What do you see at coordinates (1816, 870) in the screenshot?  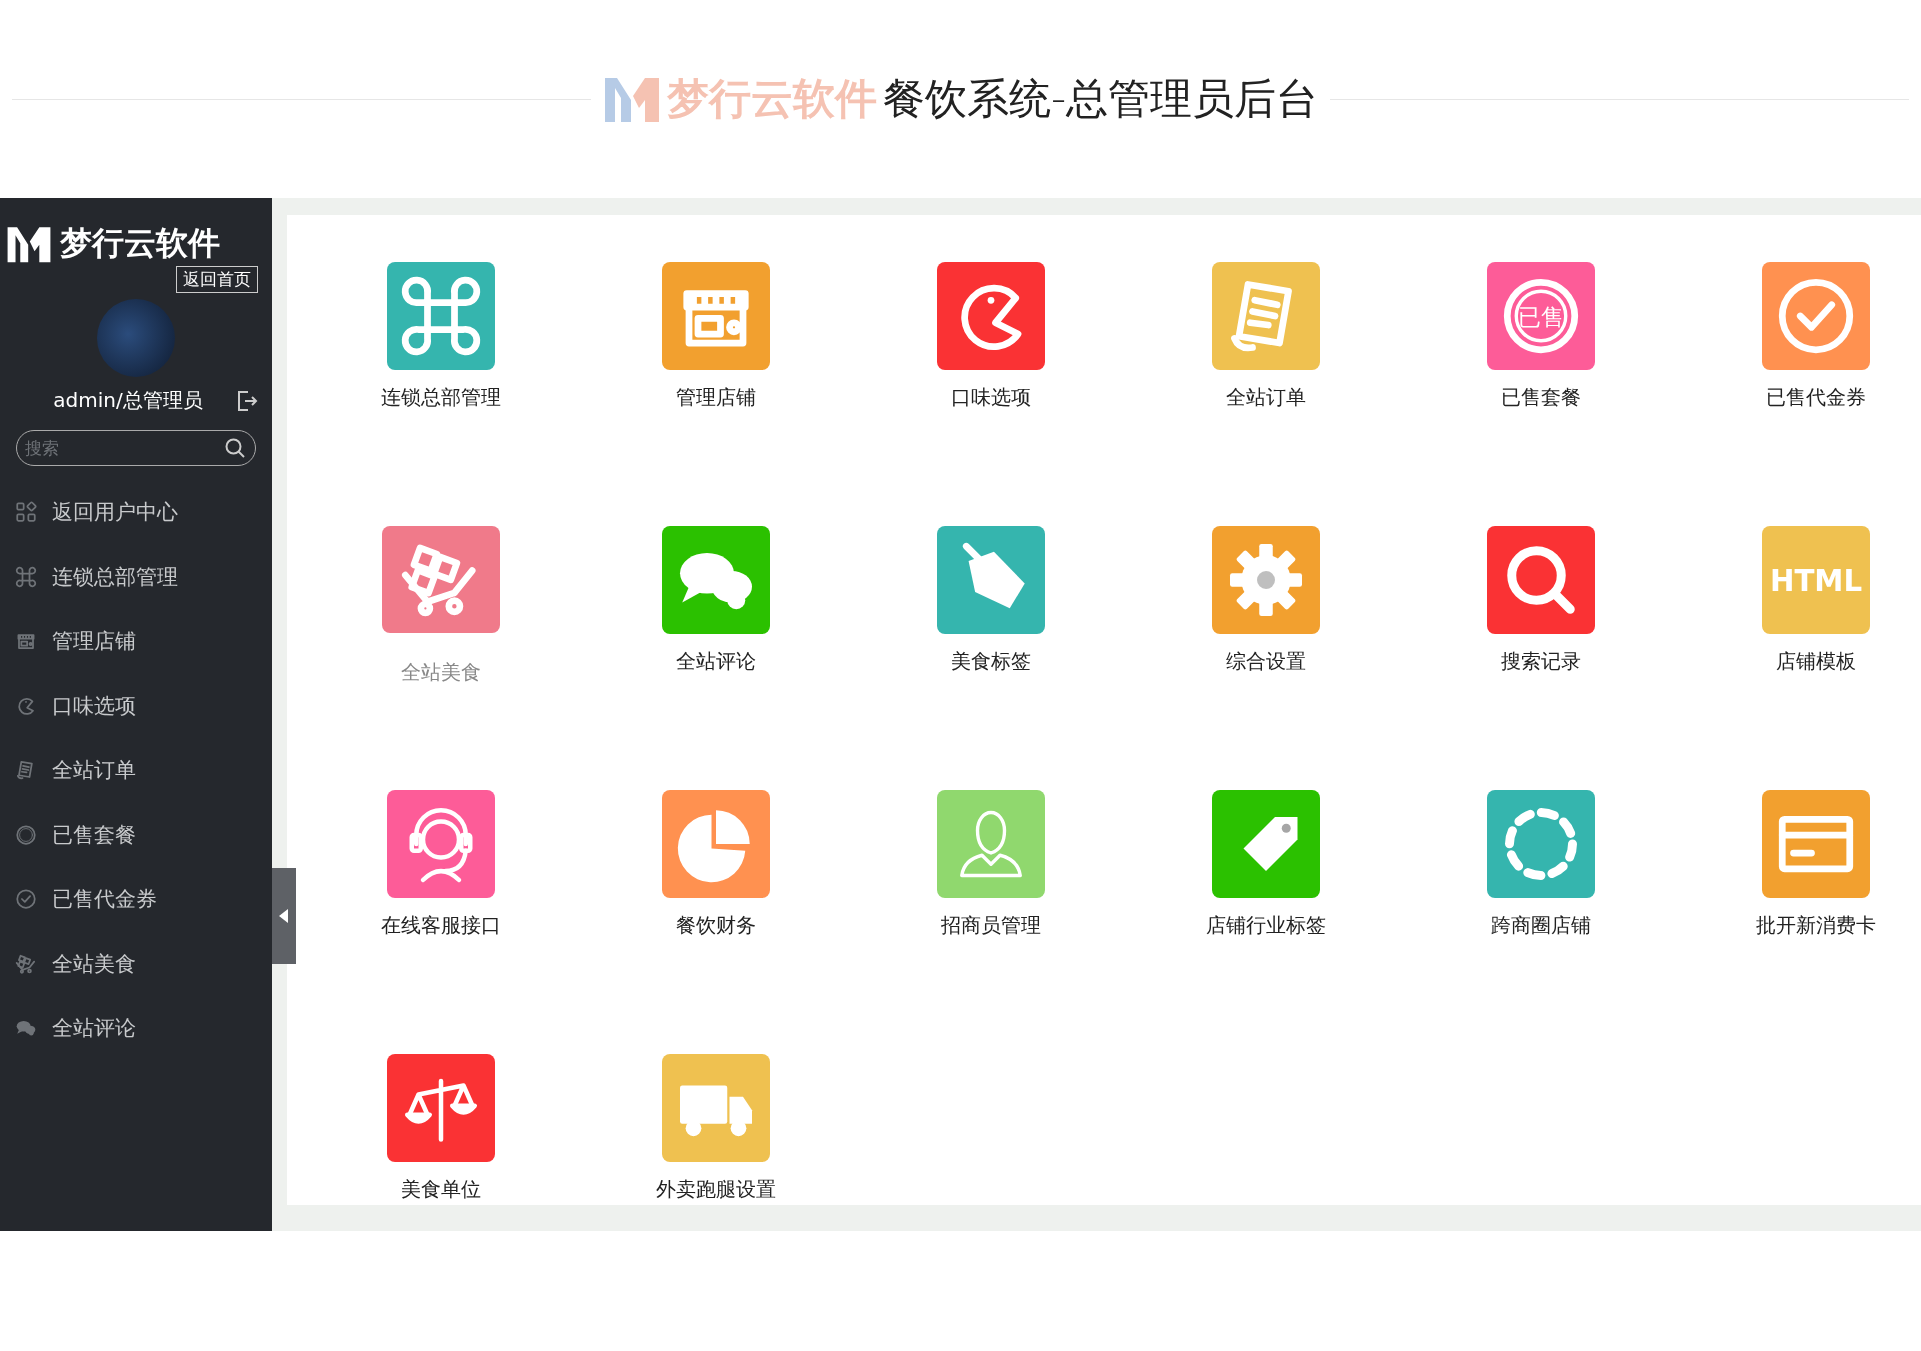 I see `menu-tile: 批开新消费卡` at bounding box center [1816, 870].